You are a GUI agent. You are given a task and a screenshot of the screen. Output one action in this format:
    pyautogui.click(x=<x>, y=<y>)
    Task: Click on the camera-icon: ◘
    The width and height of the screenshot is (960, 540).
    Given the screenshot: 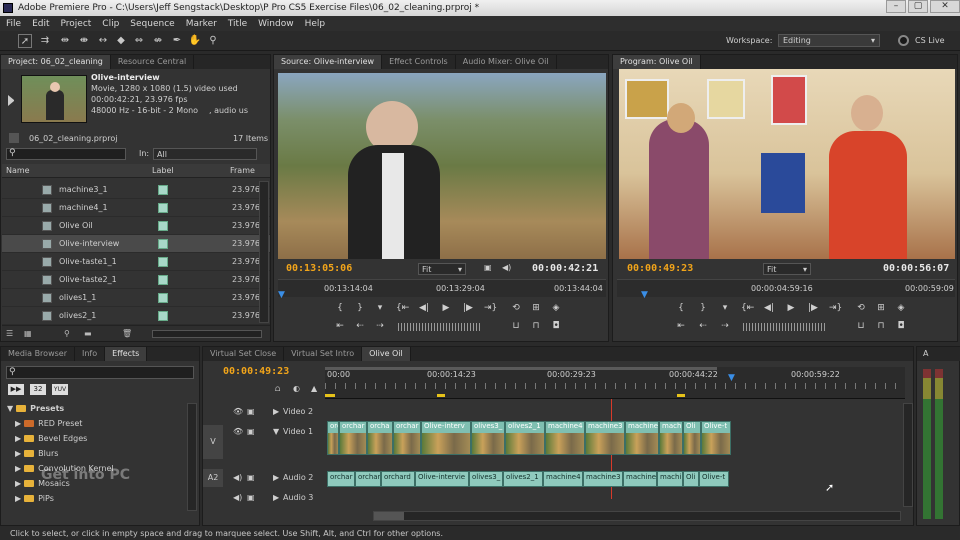 What is the action you would take?
    pyautogui.click(x=556, y=326)
    